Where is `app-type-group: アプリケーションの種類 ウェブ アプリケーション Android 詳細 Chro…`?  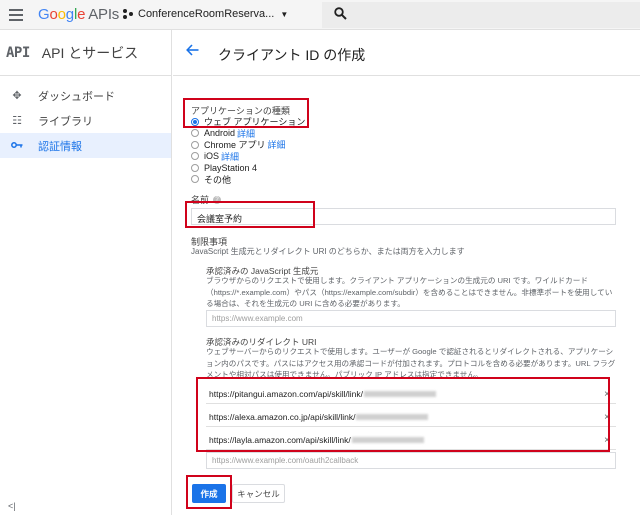 app-type-group: アプリケーションの種類 ウェブ アプリケーション Android 詳細 Chro… is located at coordinates (341, 144).